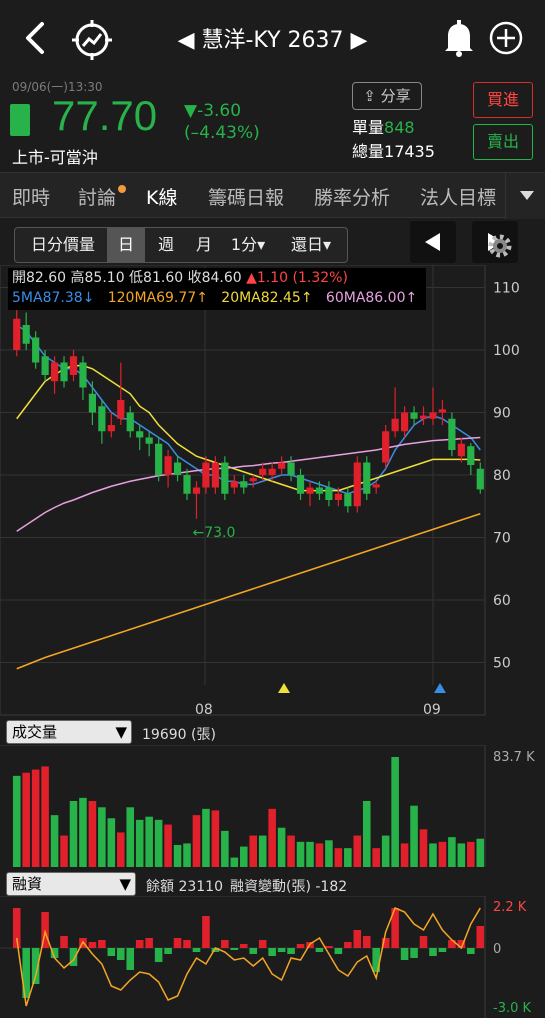 This screenshot has height=1018, width=545. What do you see at coordinates (502, 476) in the screenshot?
I see `y-tick-label: 80` at bounding box center [502, 476].